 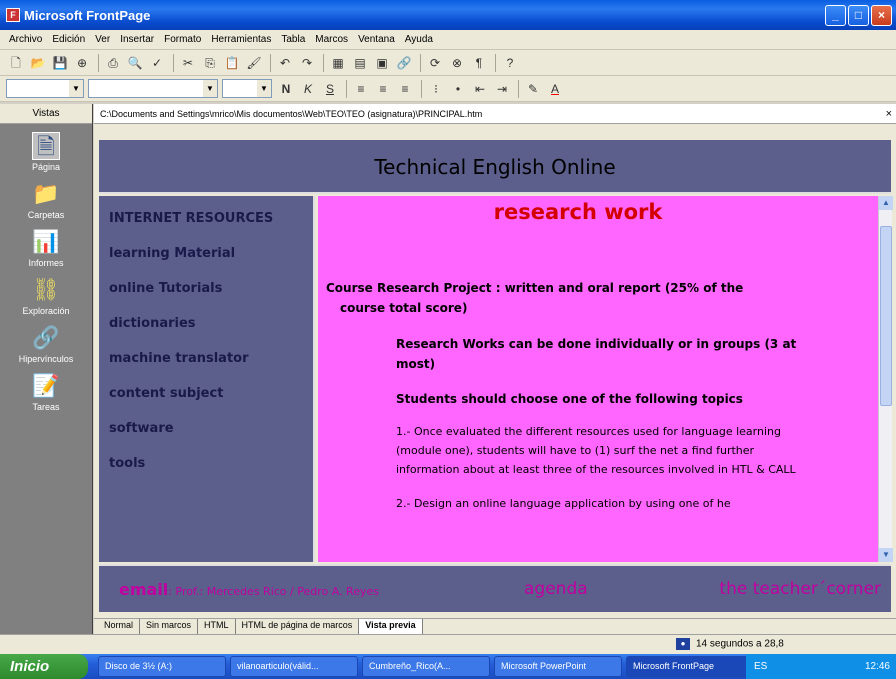 What do you see at coordinates (46, 248) in the screenshot?
I see `view-informes: 📊 Informes` at bounding box center [46, 248].